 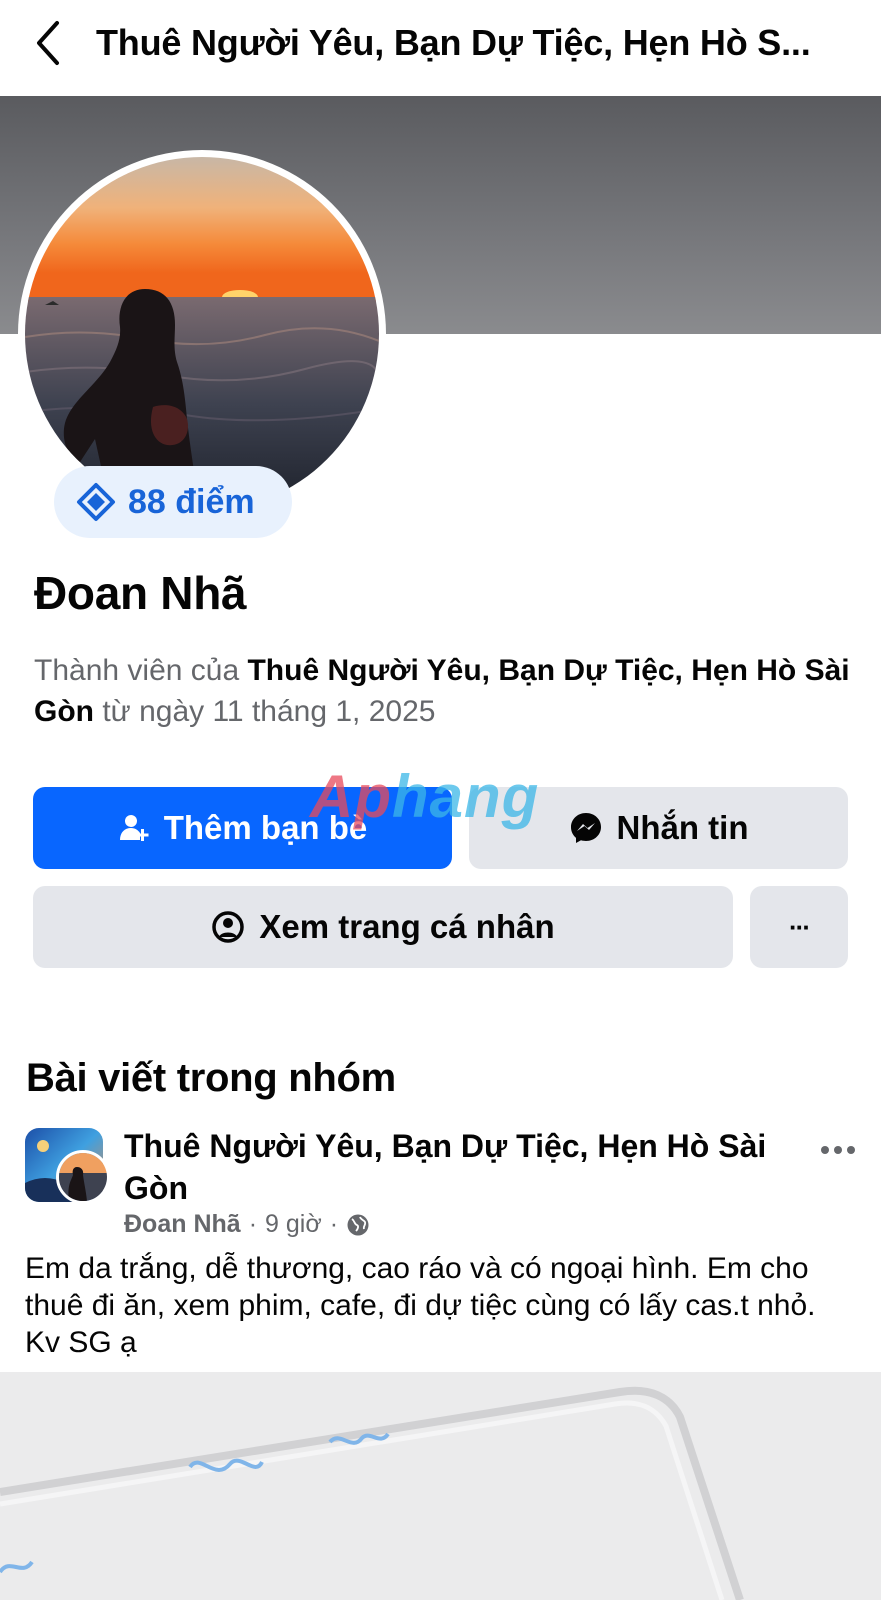 What do you see at coordinates (211, 1078) in the screenshot?
I see `section-title: Bài viết trong nhóm` at bounding box center [211, 1078].